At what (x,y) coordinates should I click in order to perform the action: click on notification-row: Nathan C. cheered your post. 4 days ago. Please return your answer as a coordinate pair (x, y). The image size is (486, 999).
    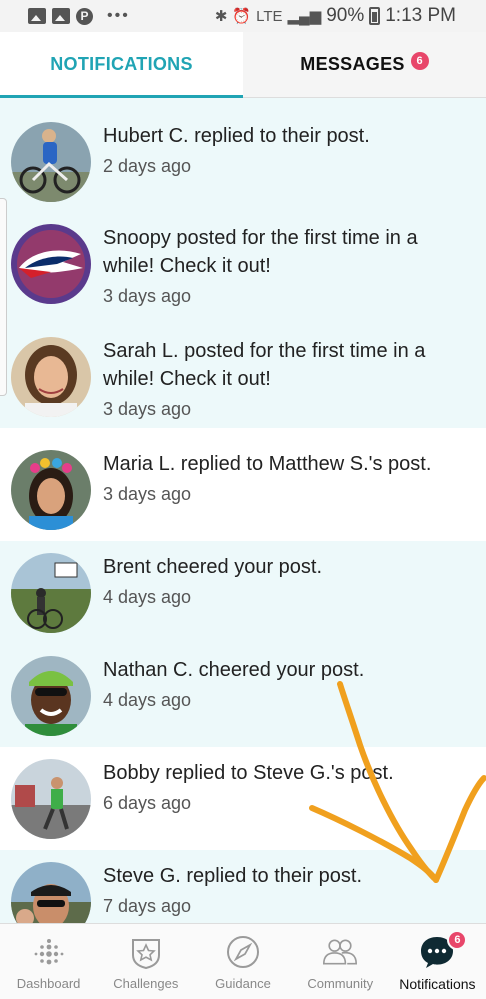
    Looking at the image, I should click on (243, 695).